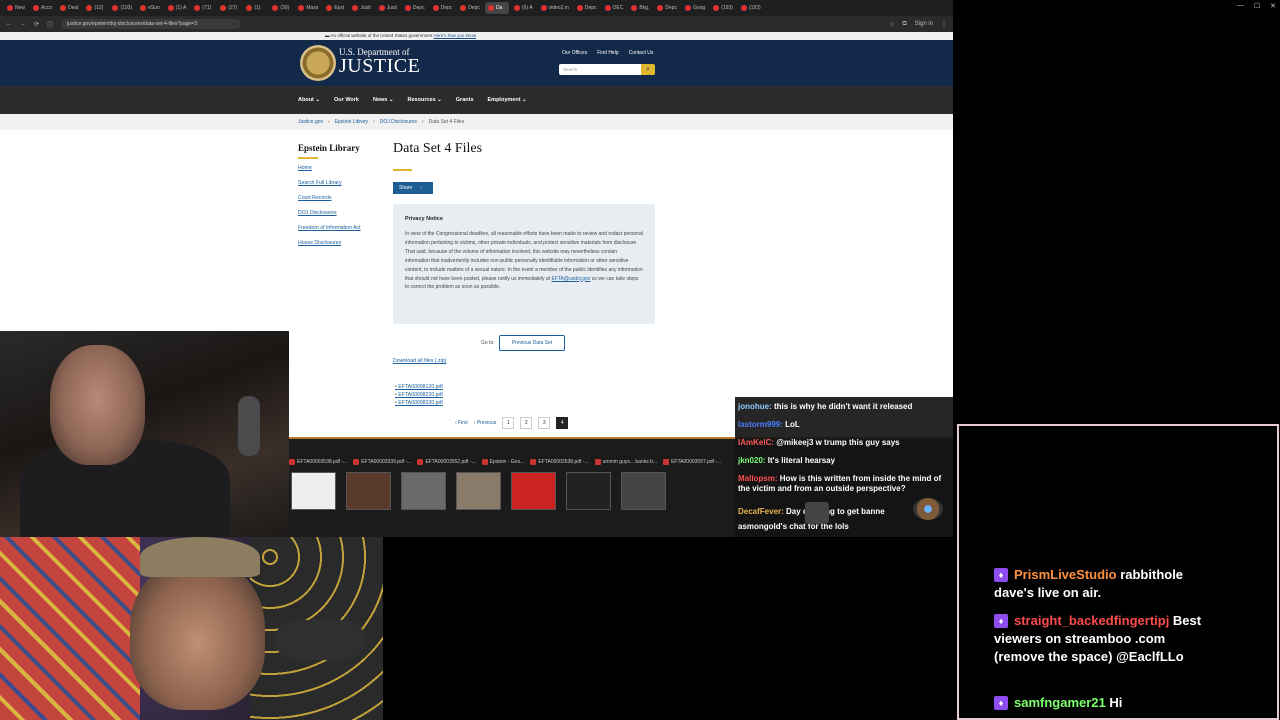  Describe the element at coordinates (574, 53) in the screenshot. I see `our-offices-link: Our Offices` at that location.